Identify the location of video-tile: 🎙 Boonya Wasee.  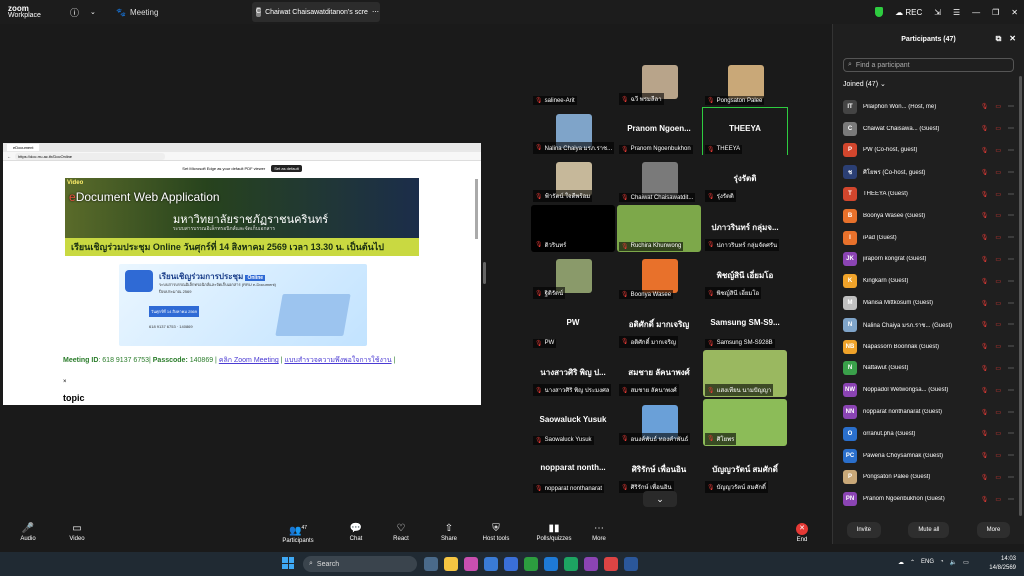
(659, 276).